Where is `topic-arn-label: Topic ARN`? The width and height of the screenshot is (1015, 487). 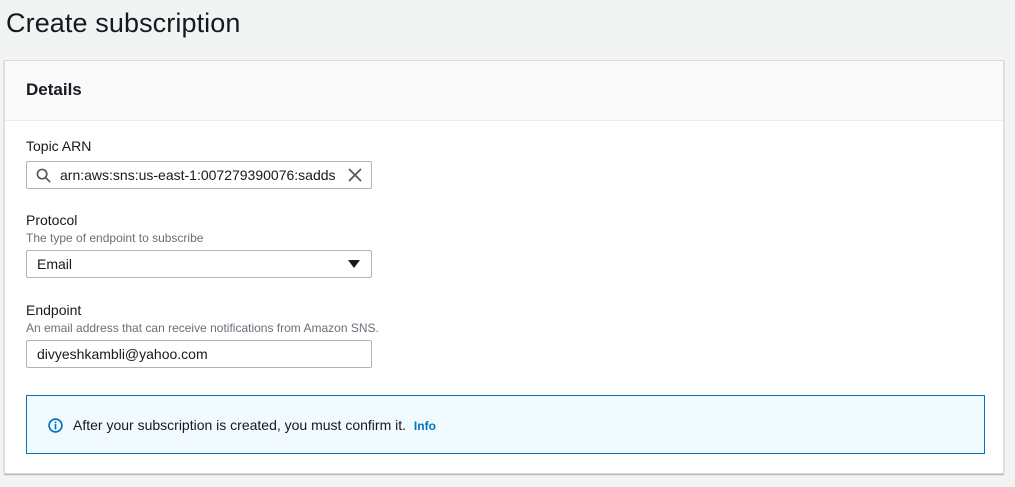
topic-arn-label: Topic ARN is located at coordinates (59, 146).